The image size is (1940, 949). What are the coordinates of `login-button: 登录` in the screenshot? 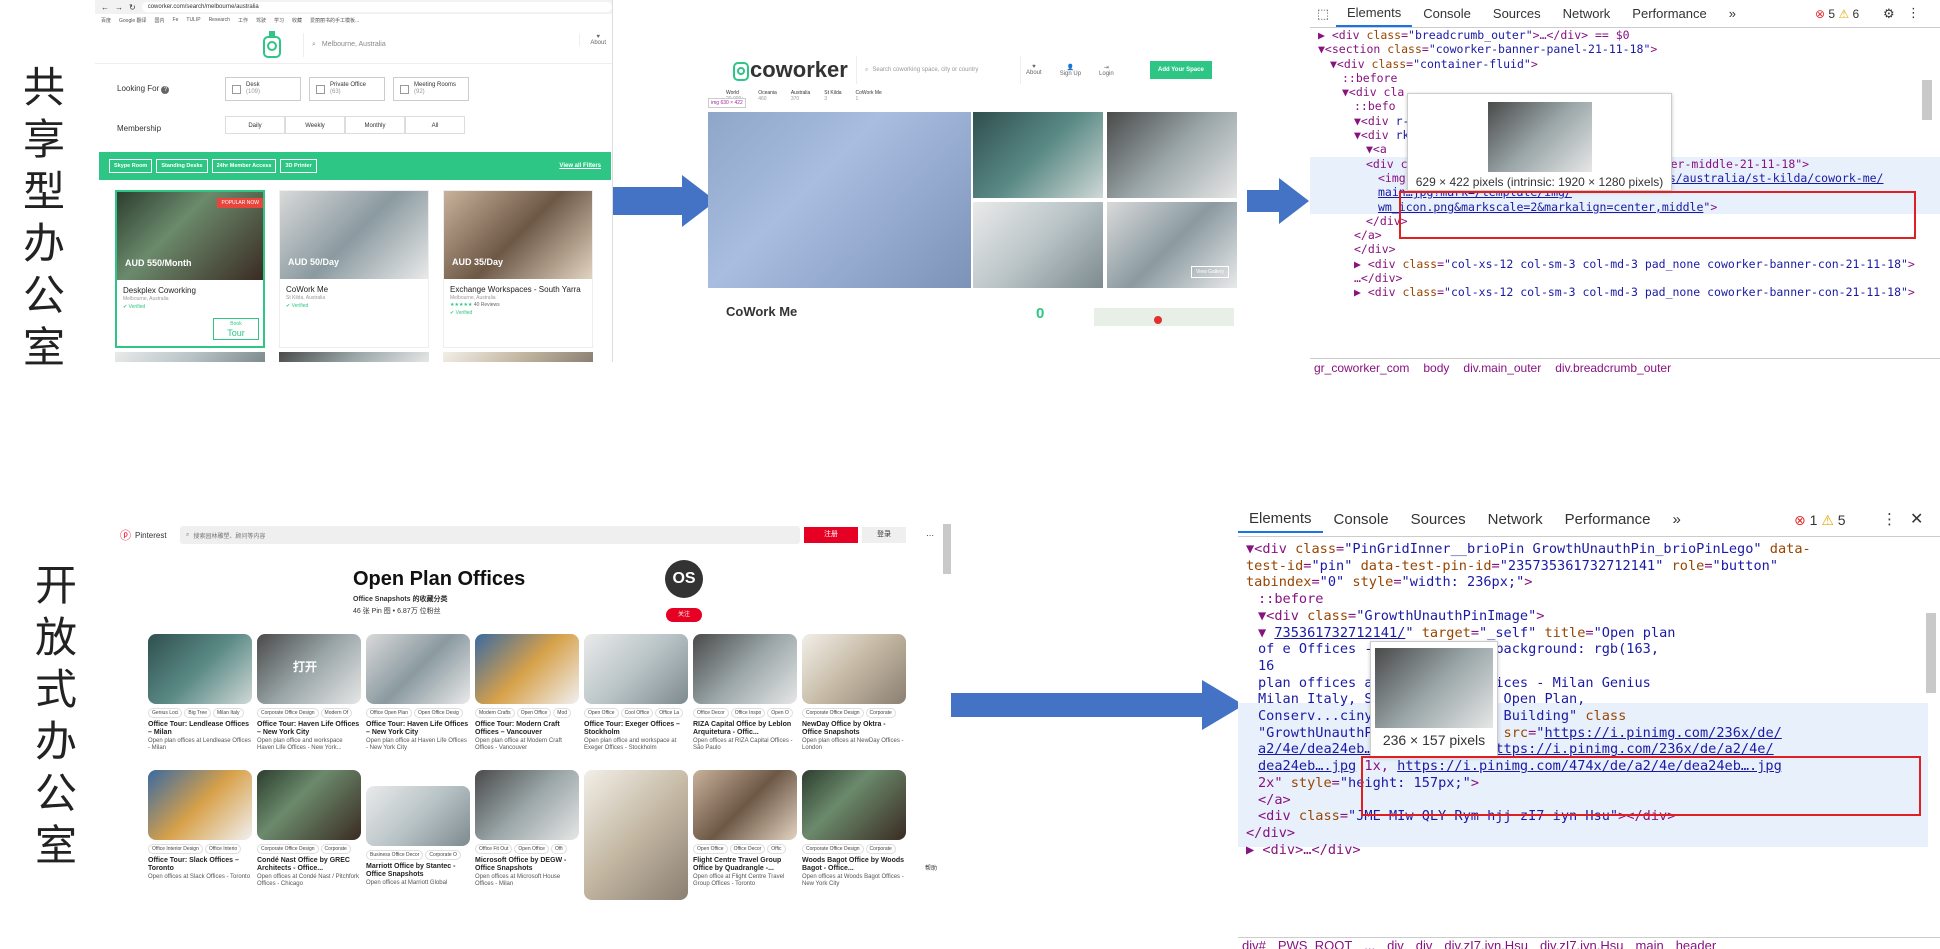 It's located at (884, 535).